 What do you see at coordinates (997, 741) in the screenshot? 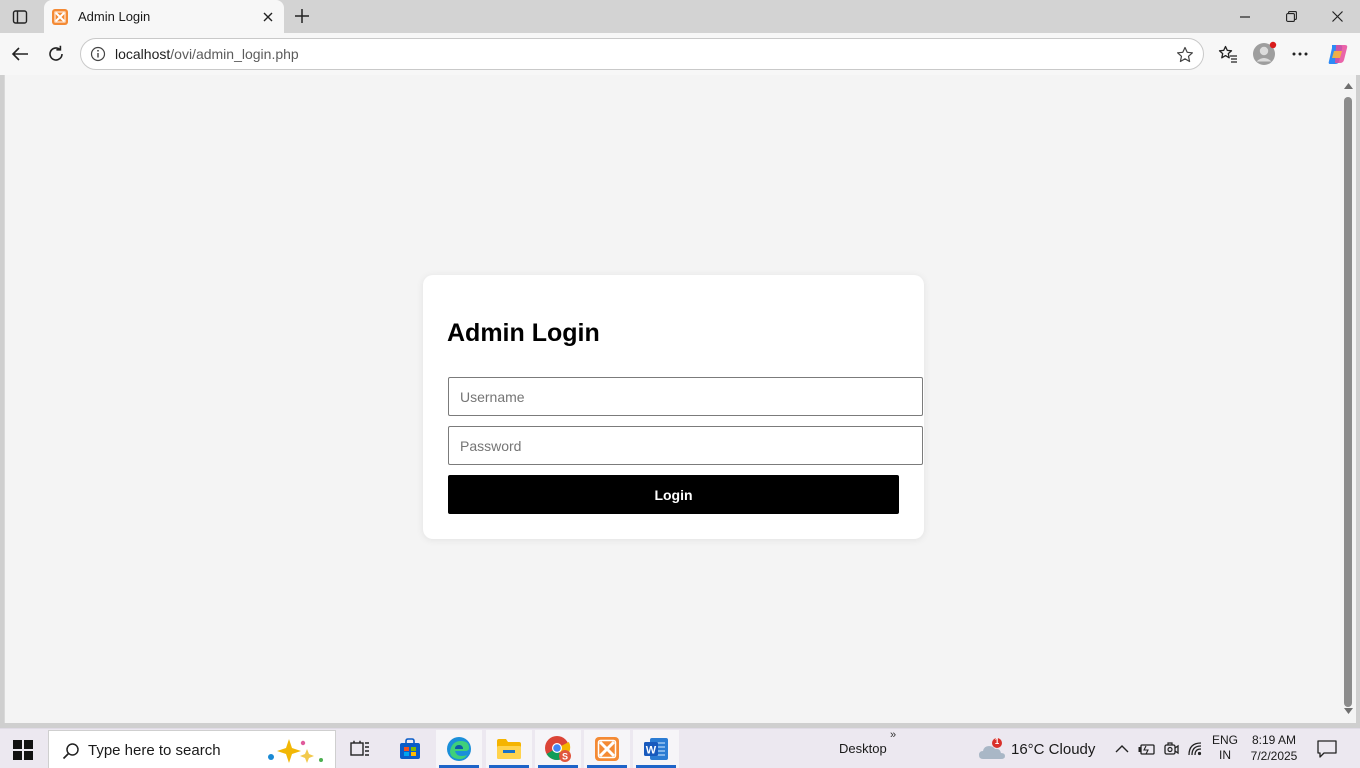
I see `weather-badge-count: 1` at bounding box center [997, 741].